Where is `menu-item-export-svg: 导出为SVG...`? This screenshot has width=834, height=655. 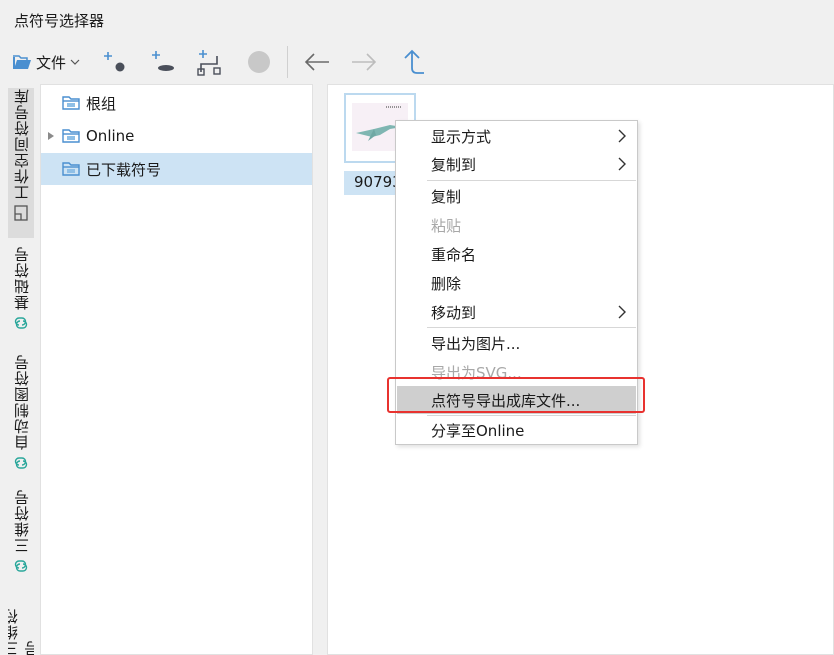 menu-item-export-svg: 导出为SVG... is located at coordinates (516, 372).